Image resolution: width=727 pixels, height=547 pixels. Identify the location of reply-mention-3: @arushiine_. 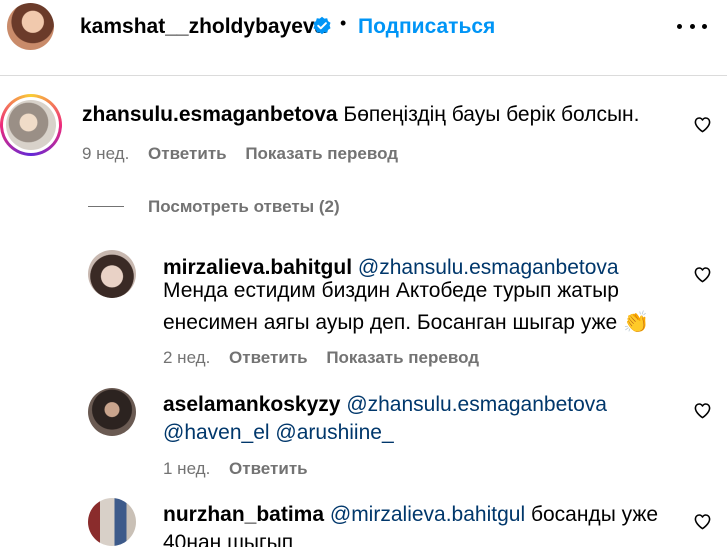
(334, 432).